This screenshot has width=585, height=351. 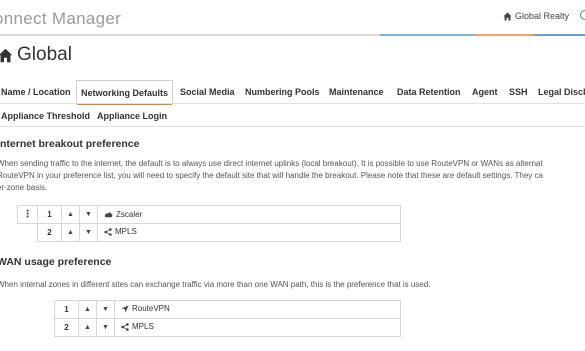 I want to click on breakout-preference-table: ⋮ 1 ▲ ▼ Zscaler 2 ▲ ▼ MPLS, so click(x=209, y=223).